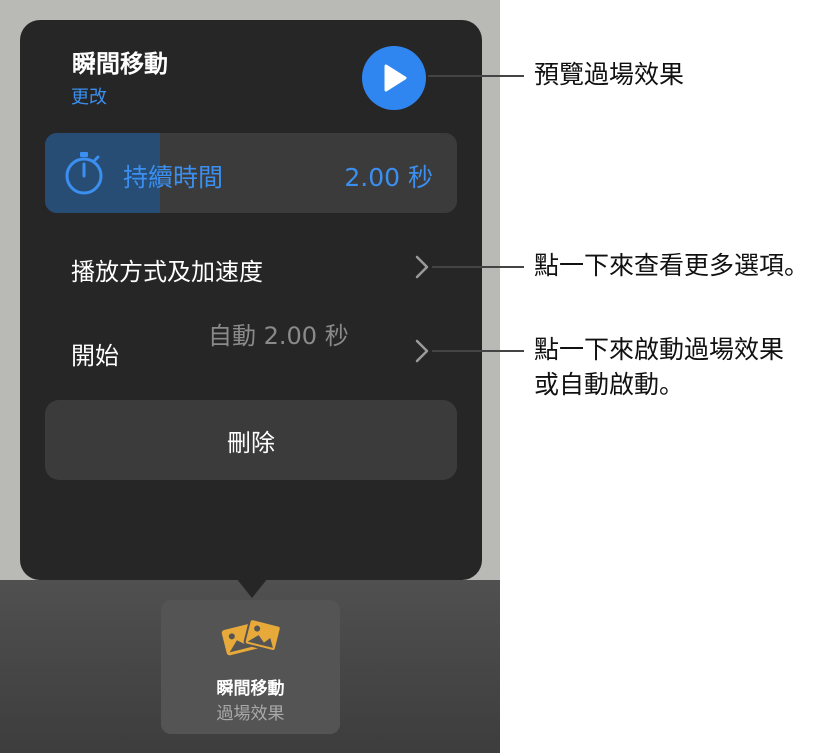 This screenshot has height=753, width=838. What do you see at coordinates (89, 96) in the screenshot?
I see `change-transition-link: 更改` at bounding box center [89, 96].